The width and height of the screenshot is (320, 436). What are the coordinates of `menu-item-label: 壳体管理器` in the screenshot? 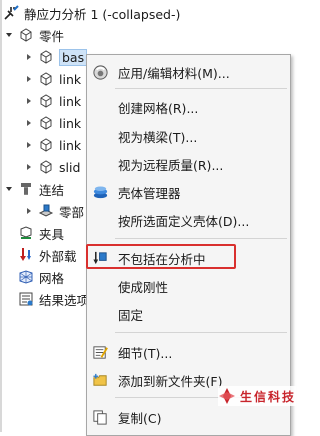 It's located at (149, 193).